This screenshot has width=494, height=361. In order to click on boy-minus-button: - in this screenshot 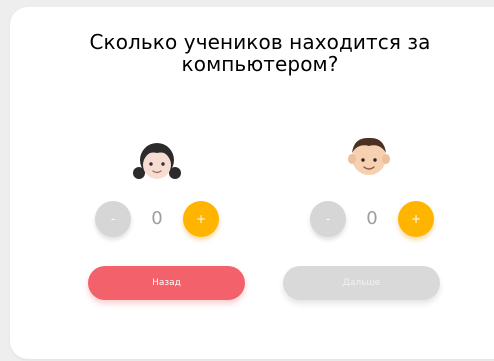, I will do `click(328, 219)`.